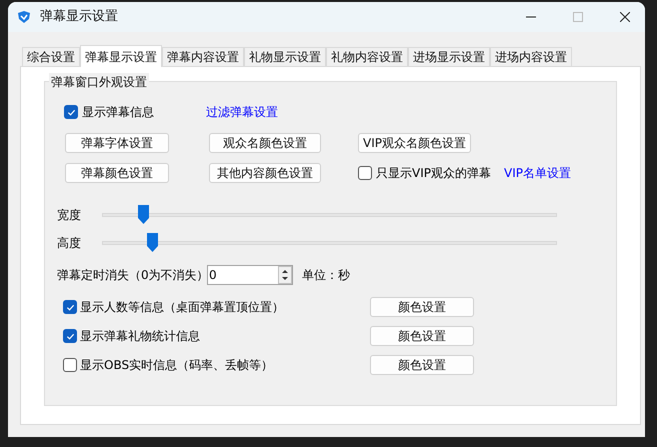  I want to click on spin-field: 0, so click(250, 275).